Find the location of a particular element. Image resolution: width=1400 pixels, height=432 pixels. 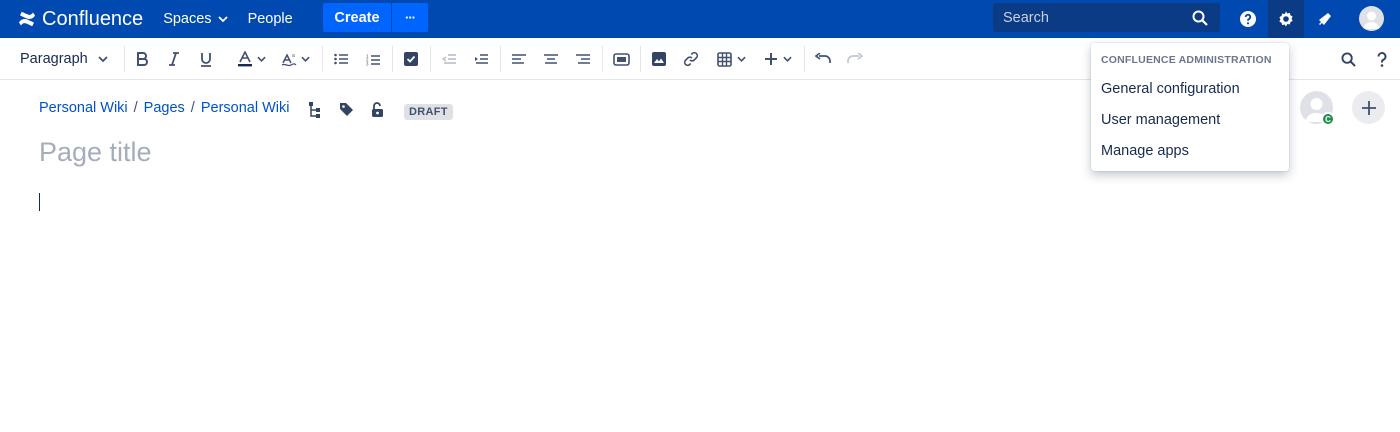

settings-button is located at coordinates (1286, 19).